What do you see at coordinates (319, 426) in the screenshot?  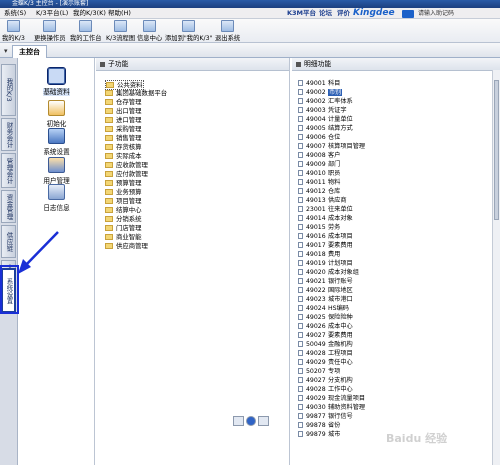 I see `detail-function-item: 99878 省份` at bounding box center [319, 426].